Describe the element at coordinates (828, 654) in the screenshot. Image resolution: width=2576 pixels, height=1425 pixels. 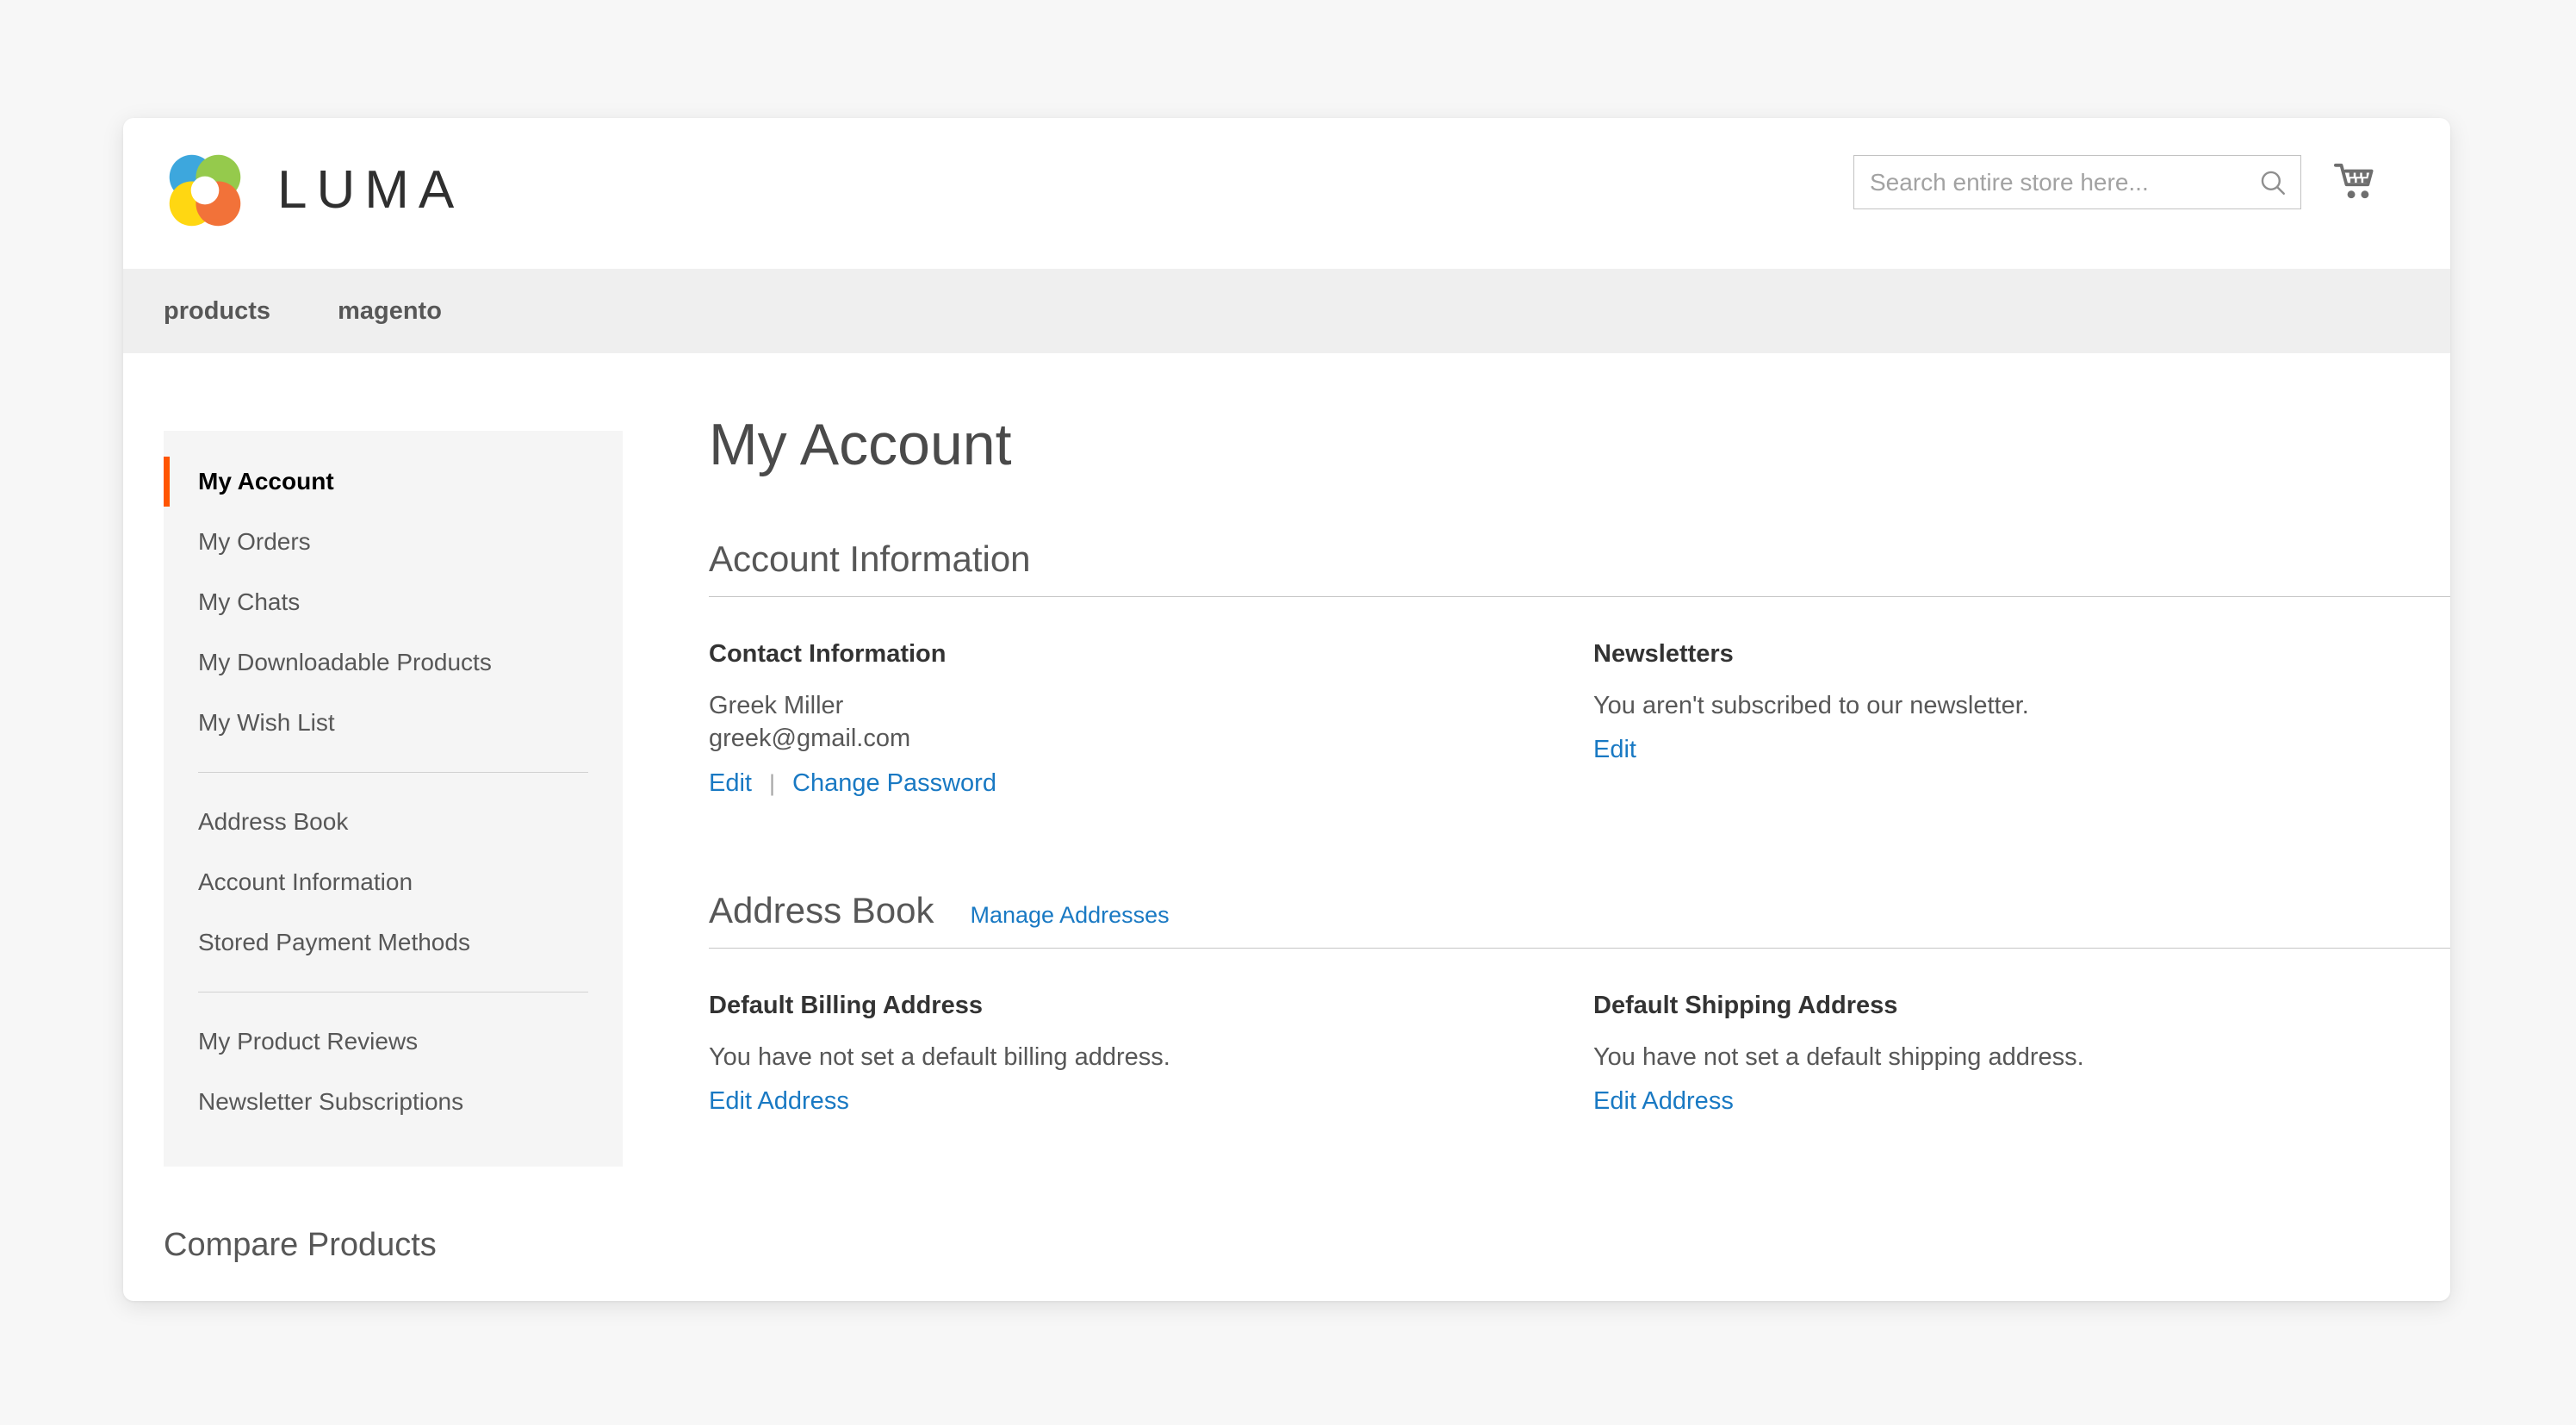
I see `contact-information-title: Contact Information` at that location.